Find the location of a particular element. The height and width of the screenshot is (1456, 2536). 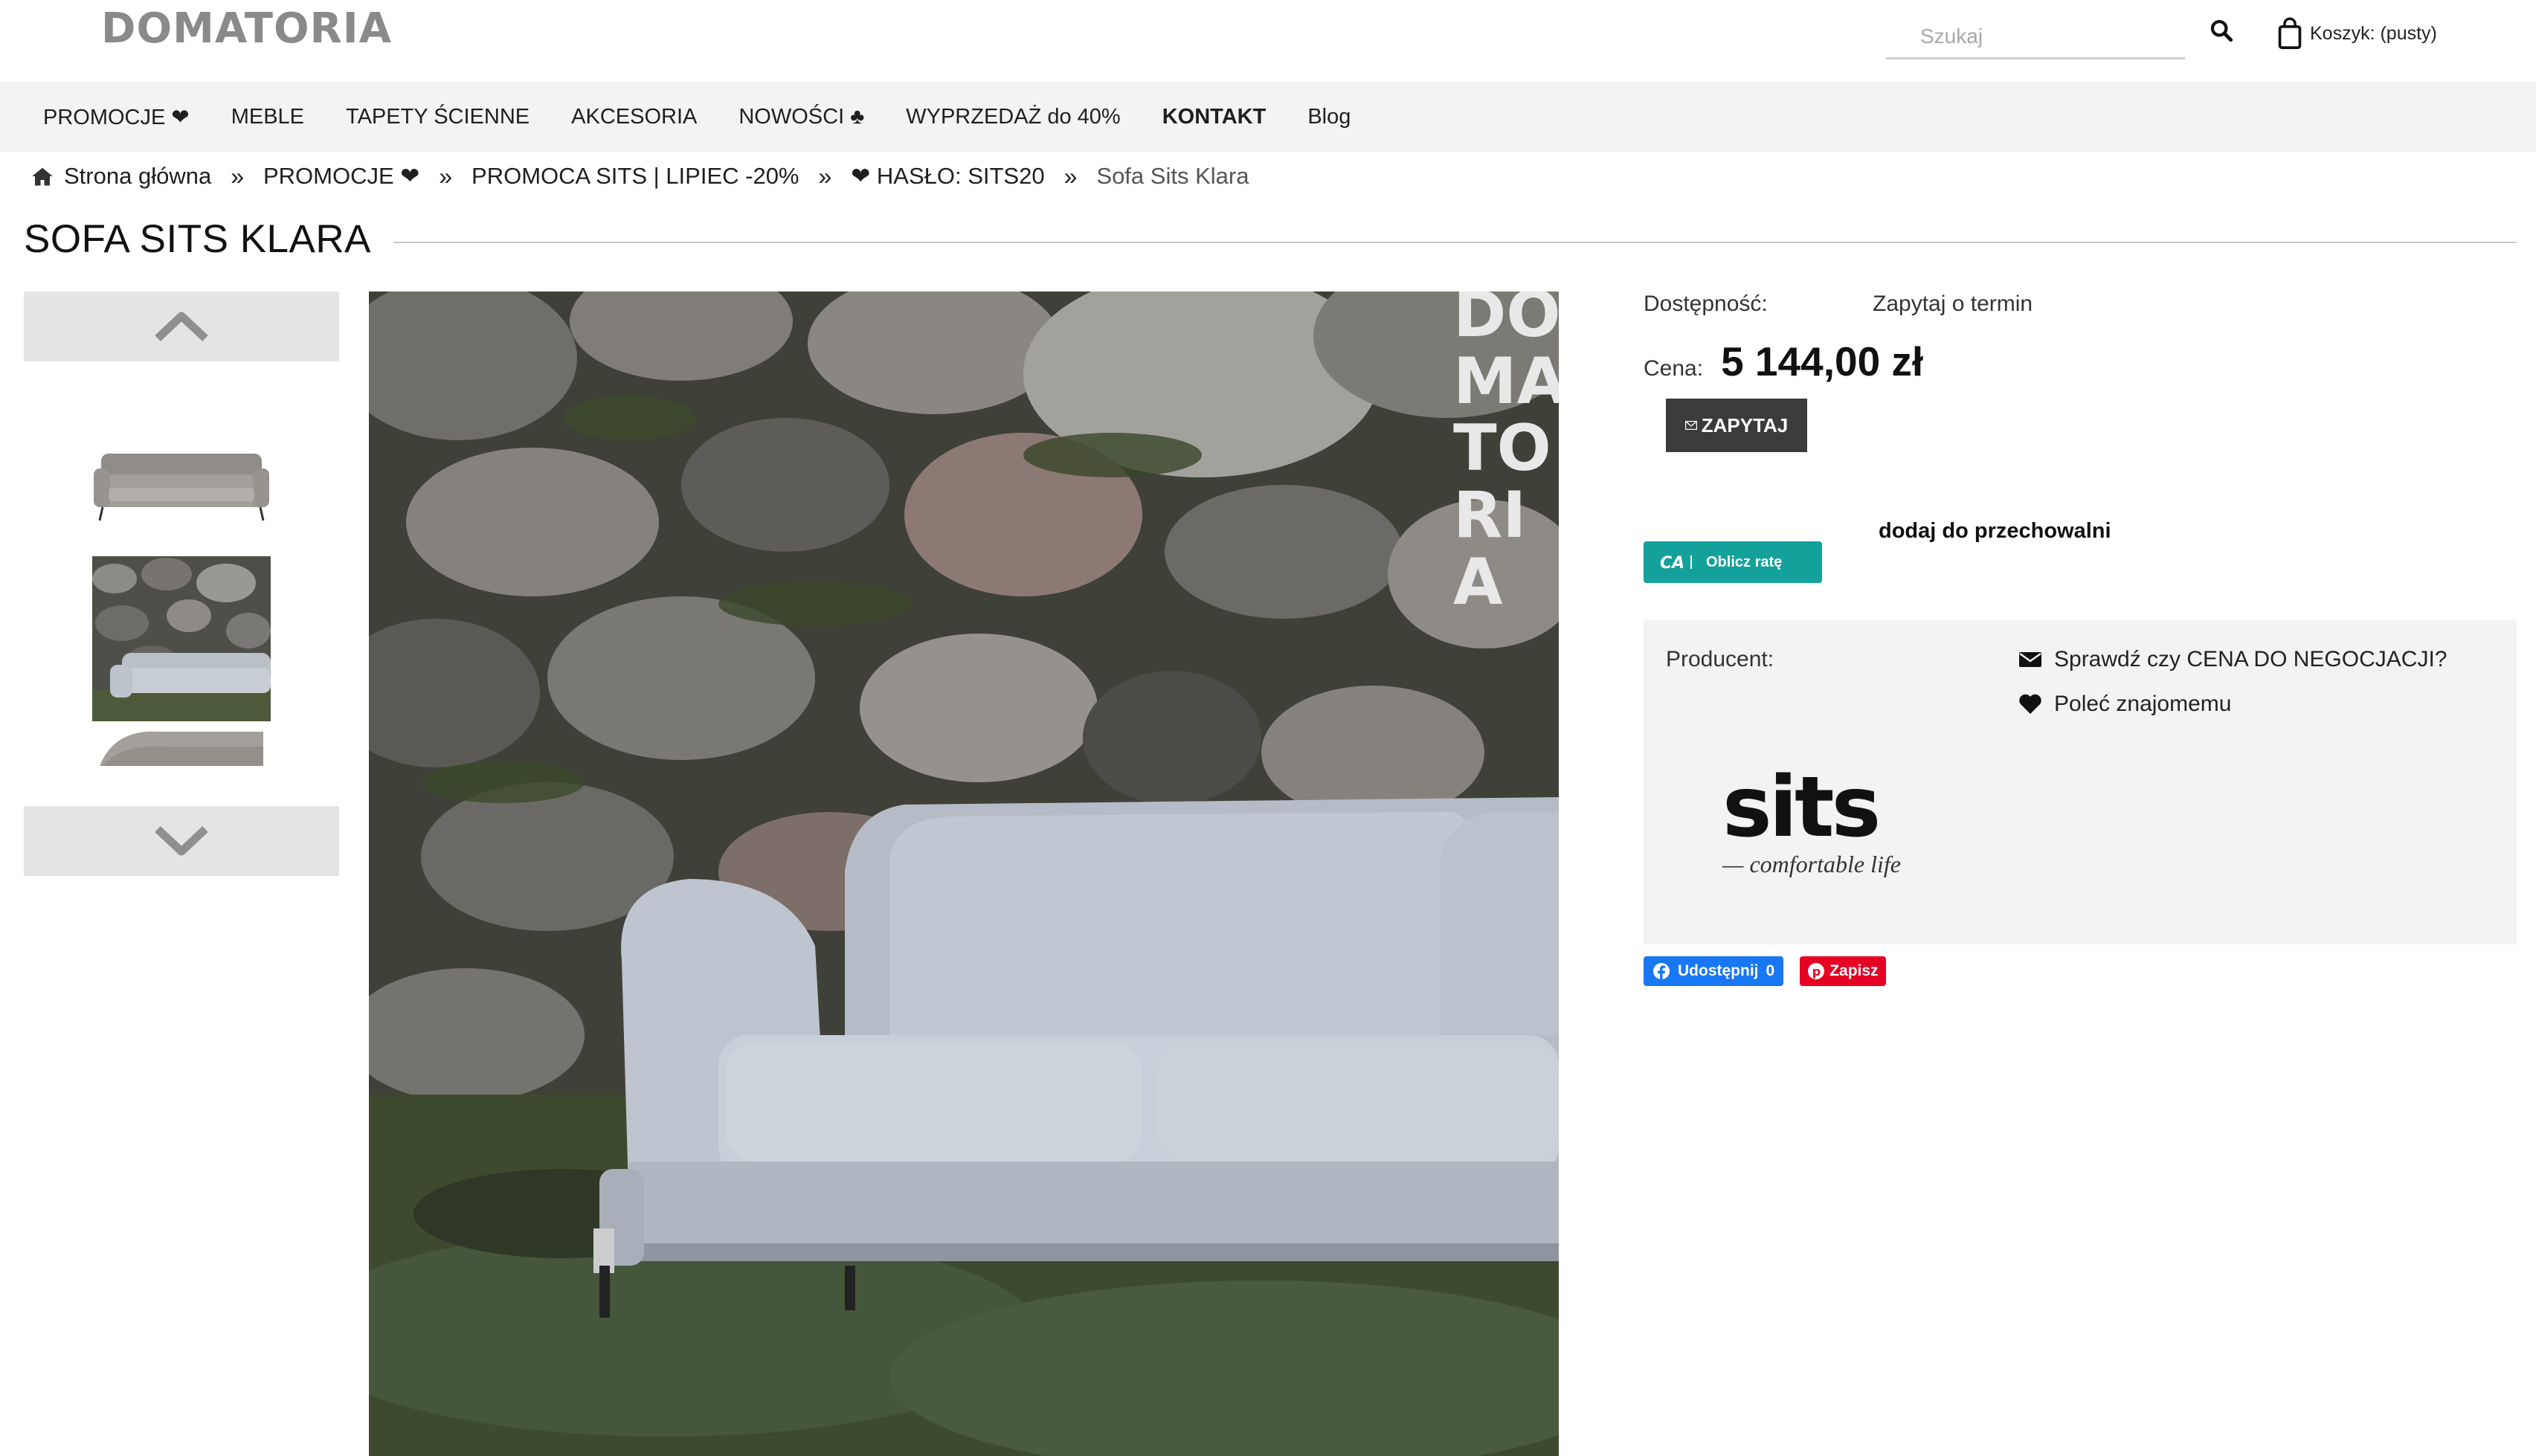

pinterest-save-button: p Zapisz is located at coordinates (1843, 971).